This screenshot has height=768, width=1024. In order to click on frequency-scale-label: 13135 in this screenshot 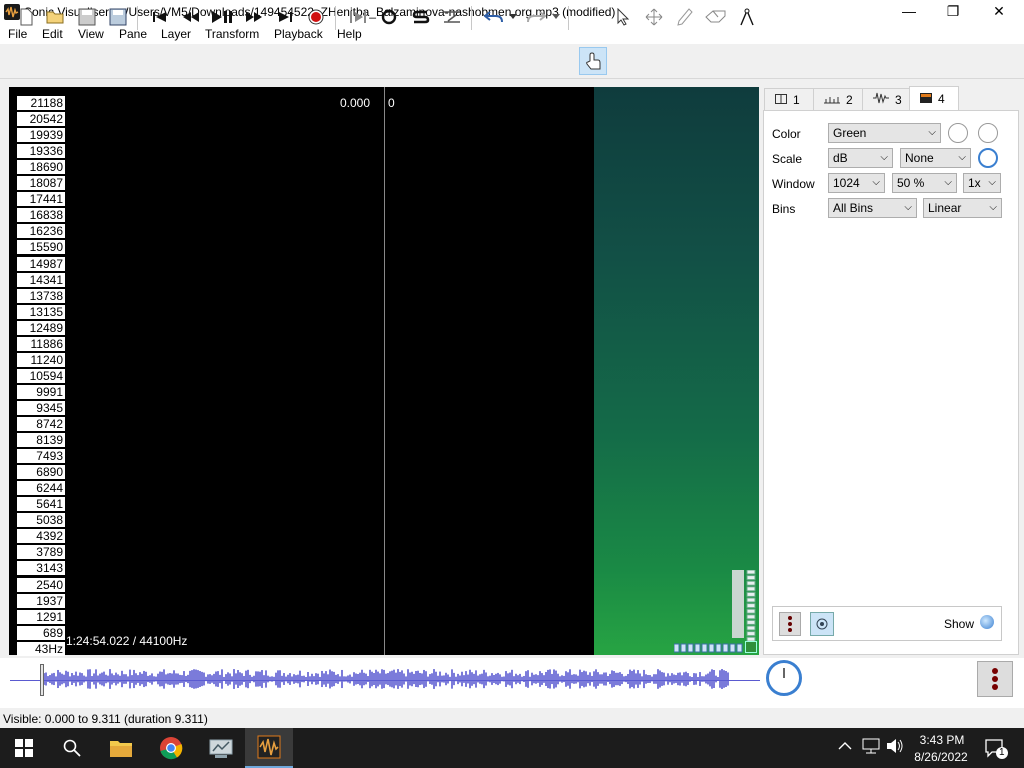, I will do `click(41, 312)`.